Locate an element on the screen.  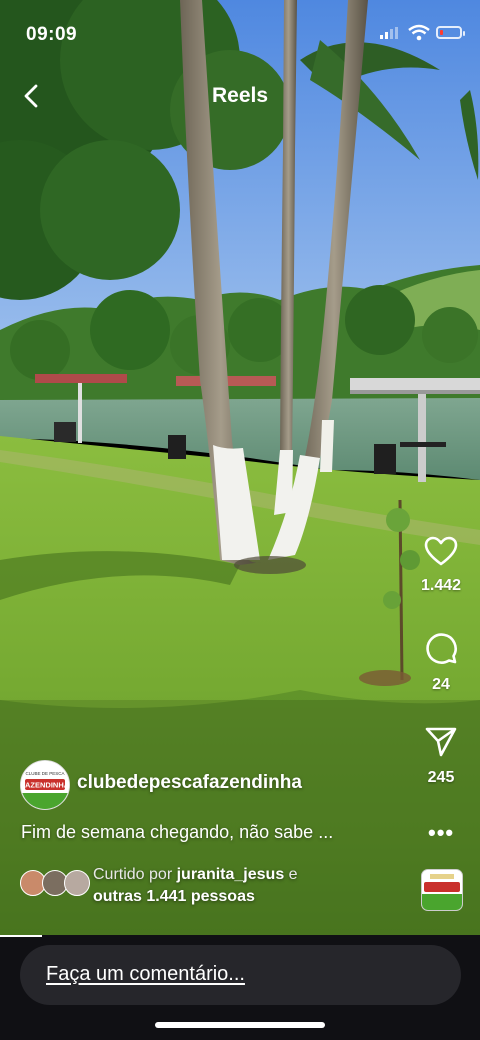
status-time: 09:09 is located at coordinates (52, 34).